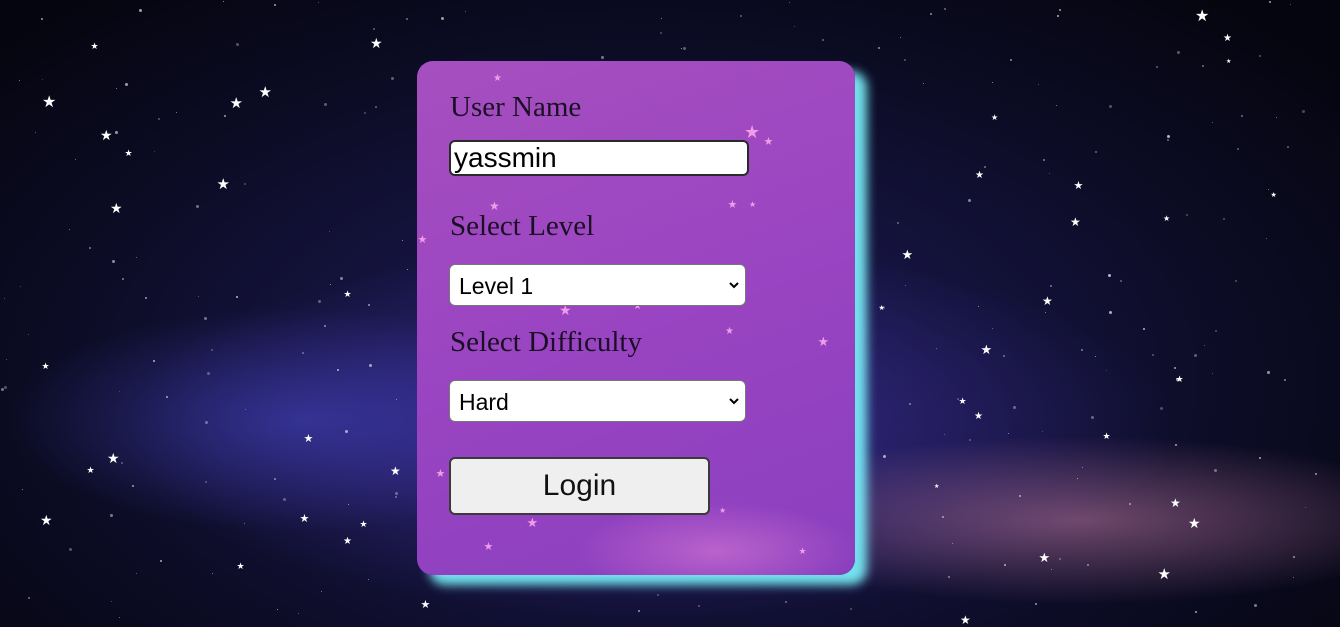 This screenshot has width=1340, height=627. Describe the element at coordinates (597, 401) in the screenshot. I see `difficulty-select: Hard` at that location.